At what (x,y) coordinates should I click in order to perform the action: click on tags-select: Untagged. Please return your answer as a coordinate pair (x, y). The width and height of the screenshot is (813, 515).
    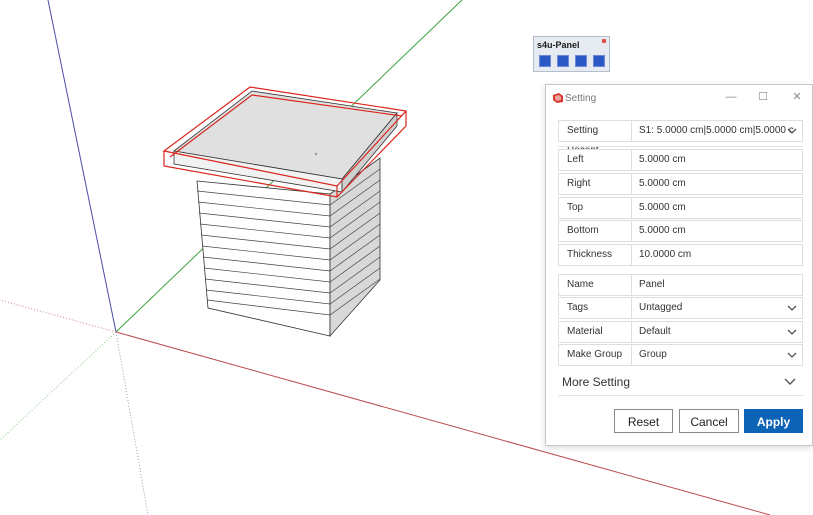
    Looking at the image, I should click on (717, 308).